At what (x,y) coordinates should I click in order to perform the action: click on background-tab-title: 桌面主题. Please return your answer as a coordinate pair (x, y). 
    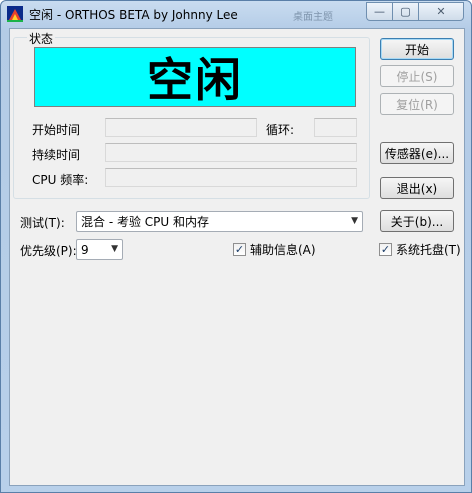
    Looking at the image, I should click on (313, 17).